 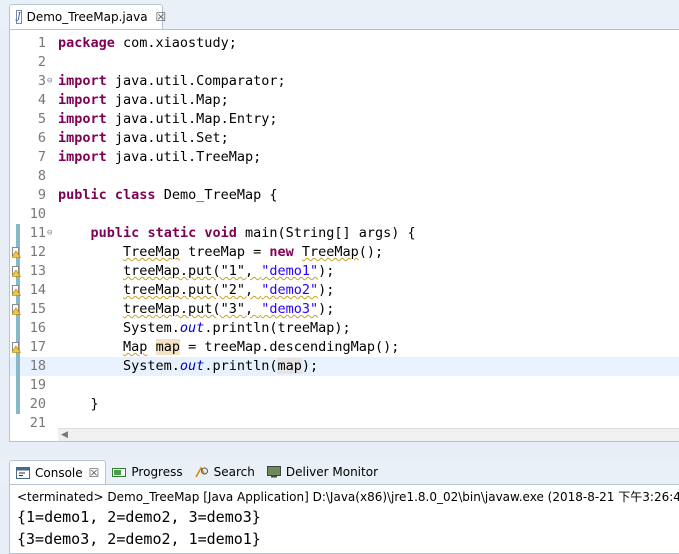 I want to click on code-token: new, so click(x=281, y=252).